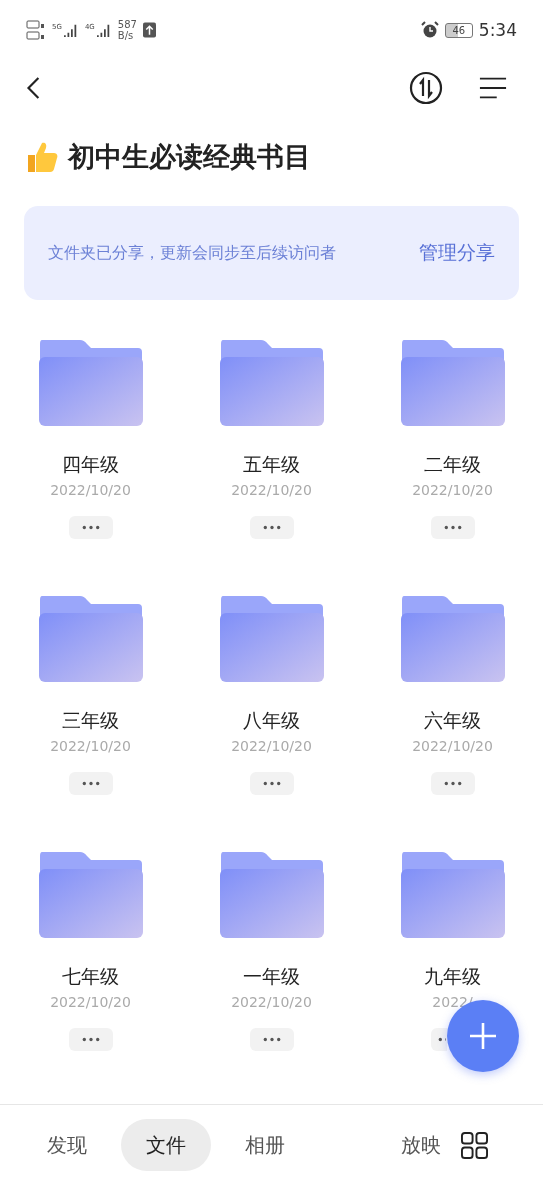 The image size is (543, 1200). What do you see at coordinates (474, 1145) in the screenshot?
I see `grid-icon` at bounding box center [474, 1145].